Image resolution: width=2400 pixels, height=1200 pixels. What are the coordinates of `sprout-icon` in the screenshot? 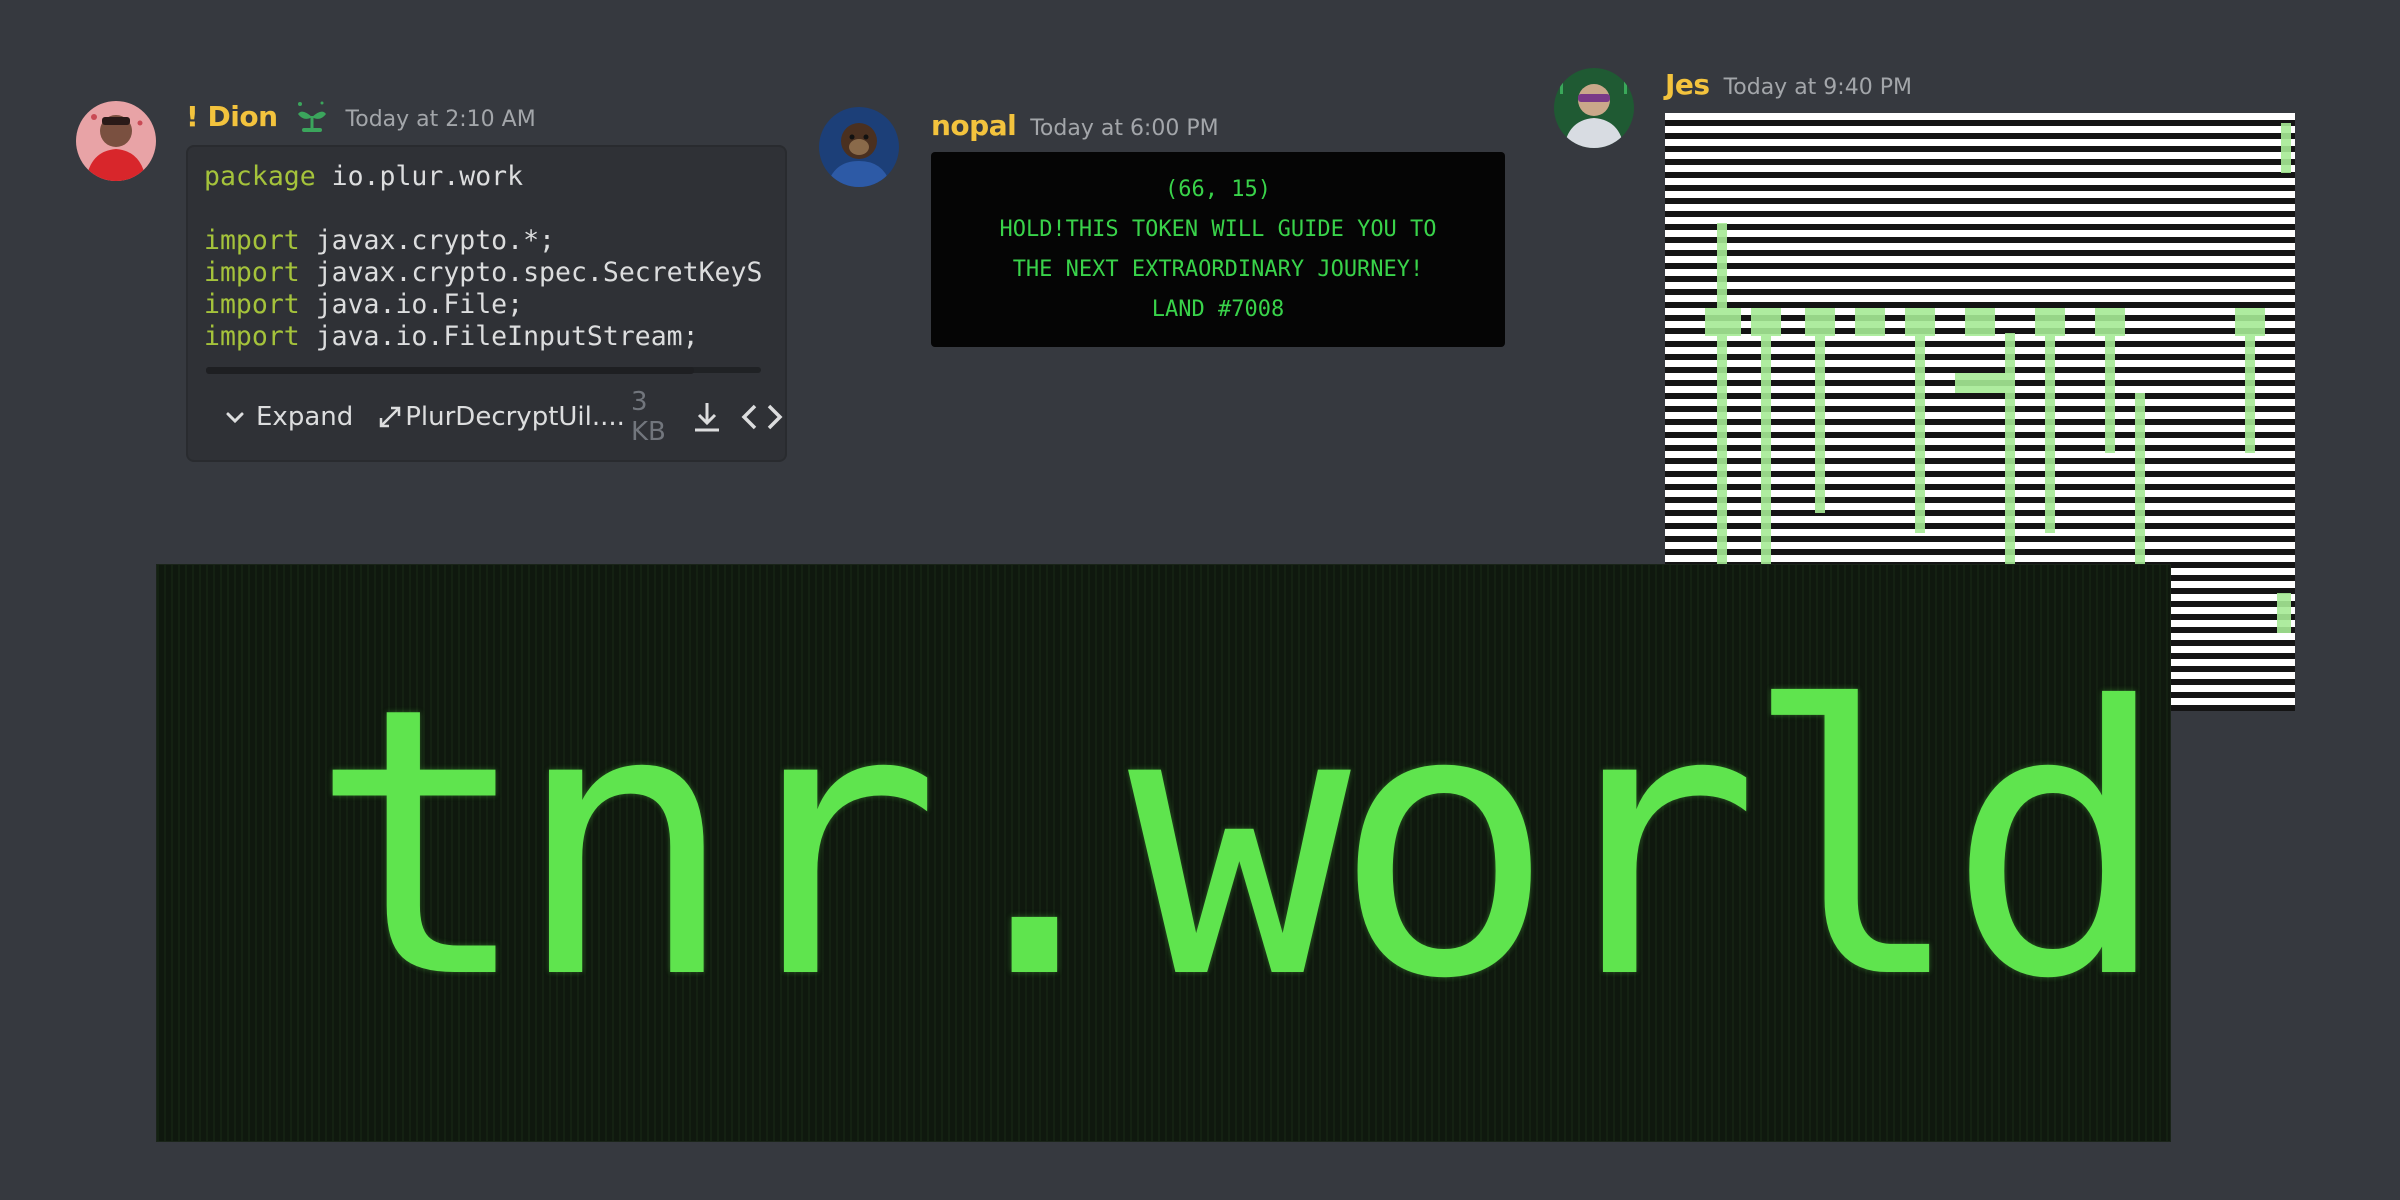 It's located at (312, 117).